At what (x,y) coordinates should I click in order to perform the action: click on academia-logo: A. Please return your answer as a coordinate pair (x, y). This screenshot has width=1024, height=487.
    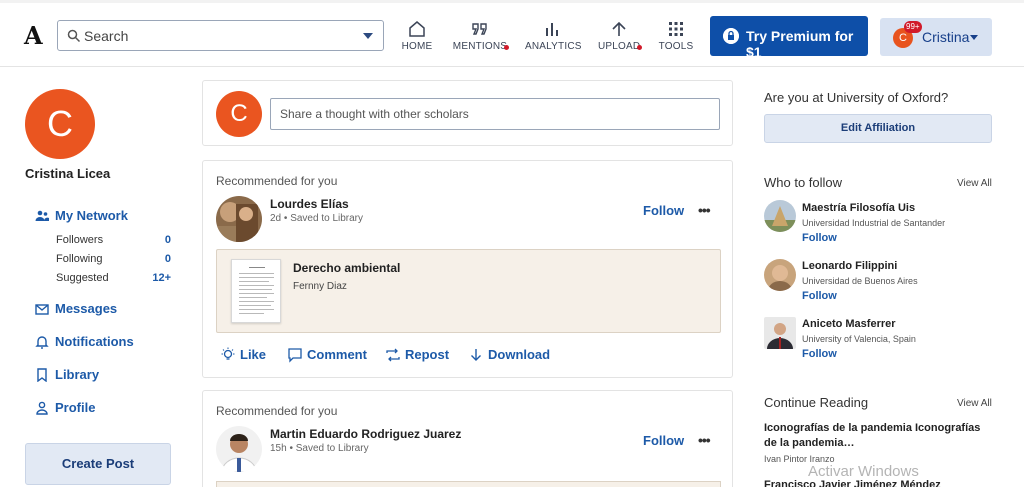
    Looking at the image, I should click on (33, 35).